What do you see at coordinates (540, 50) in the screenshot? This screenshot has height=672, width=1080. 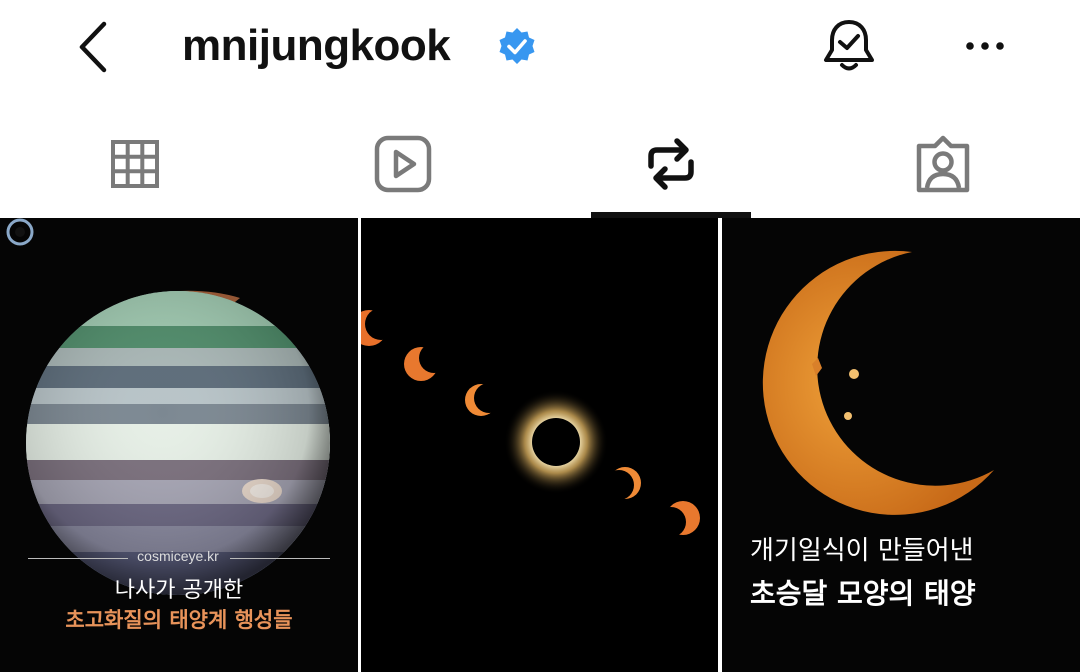 I see `profile-header: mnijungkook` at bounding box center [540, 50].